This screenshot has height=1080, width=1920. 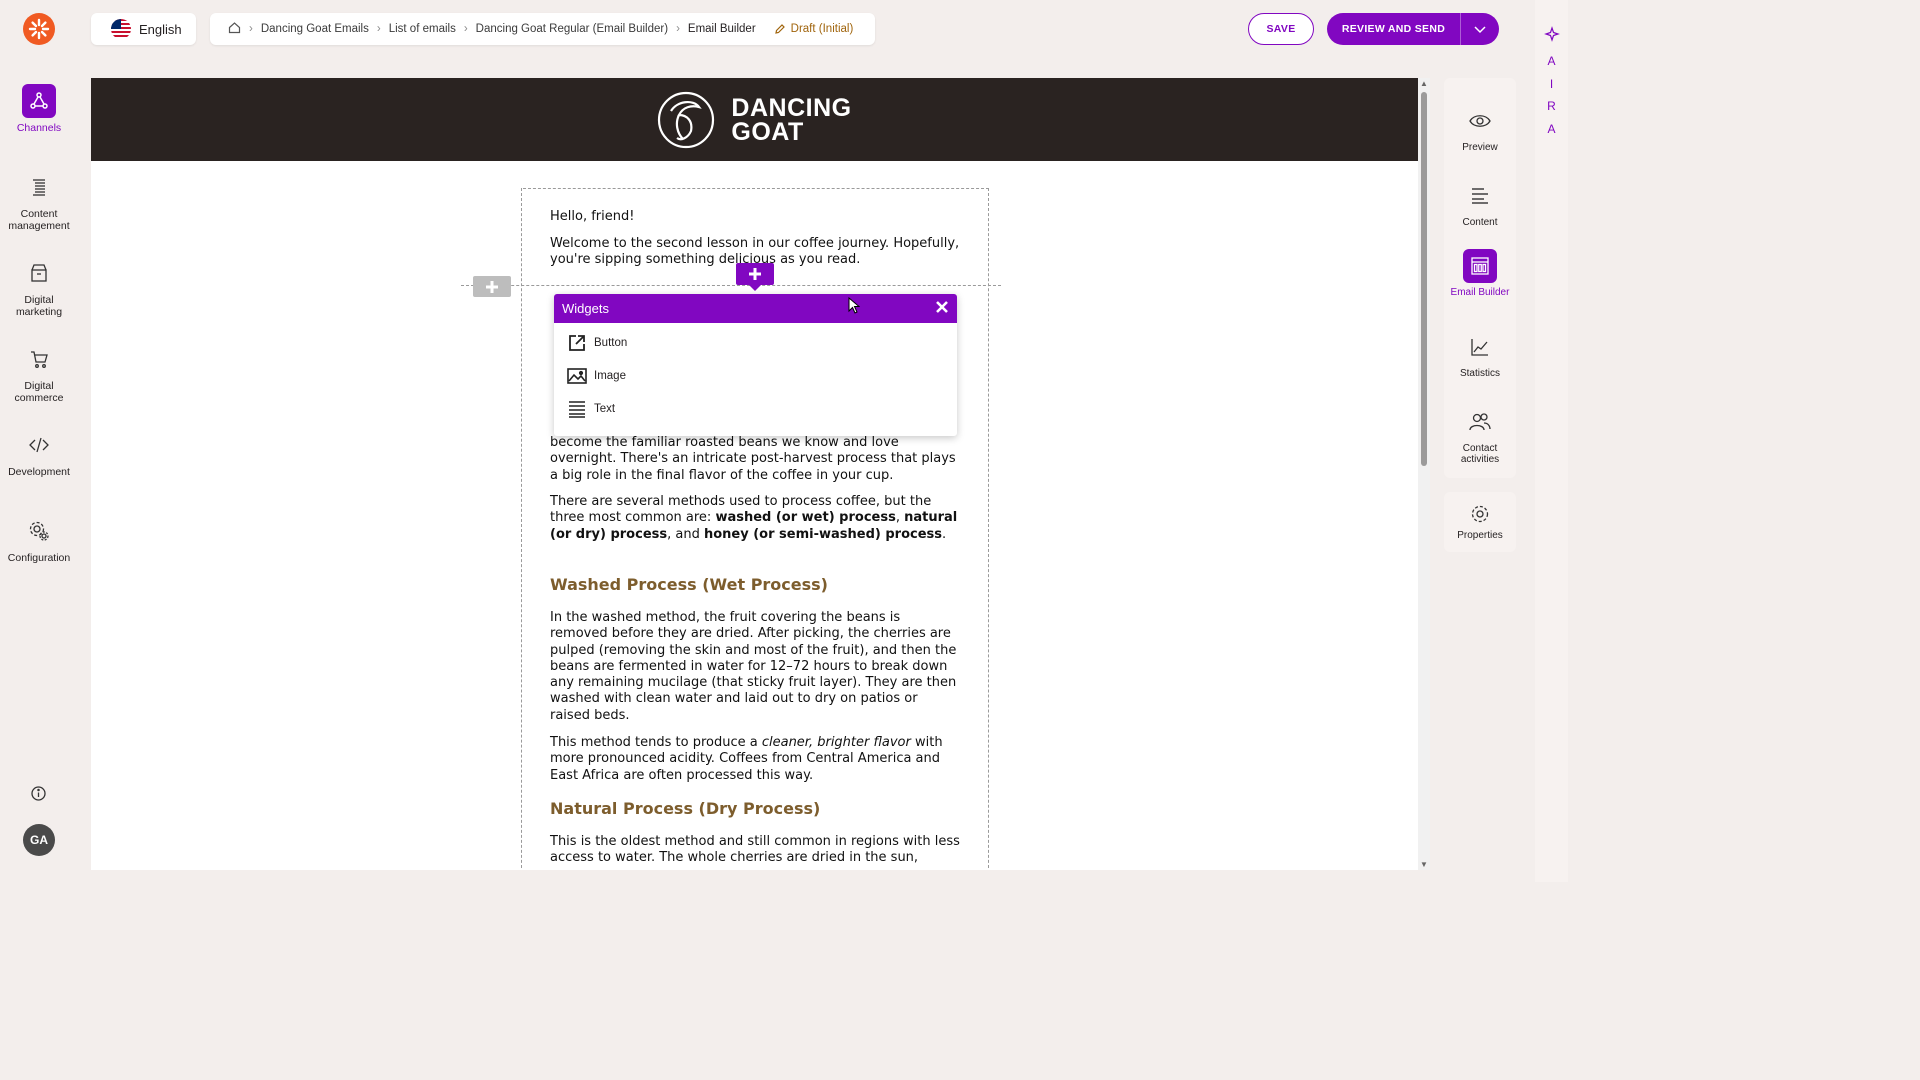 I want to click on close-icon, so click(x=942, y=308).